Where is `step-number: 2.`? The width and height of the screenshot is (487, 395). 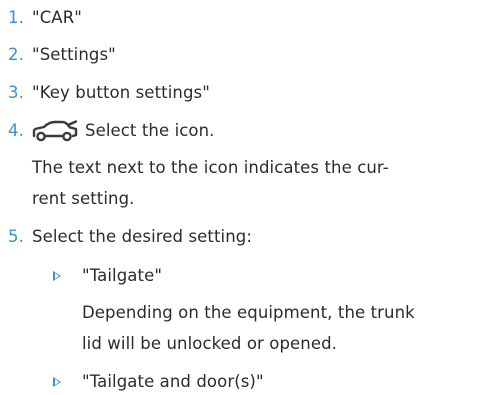 step-number: 2. is located at coordinates (16, 54).